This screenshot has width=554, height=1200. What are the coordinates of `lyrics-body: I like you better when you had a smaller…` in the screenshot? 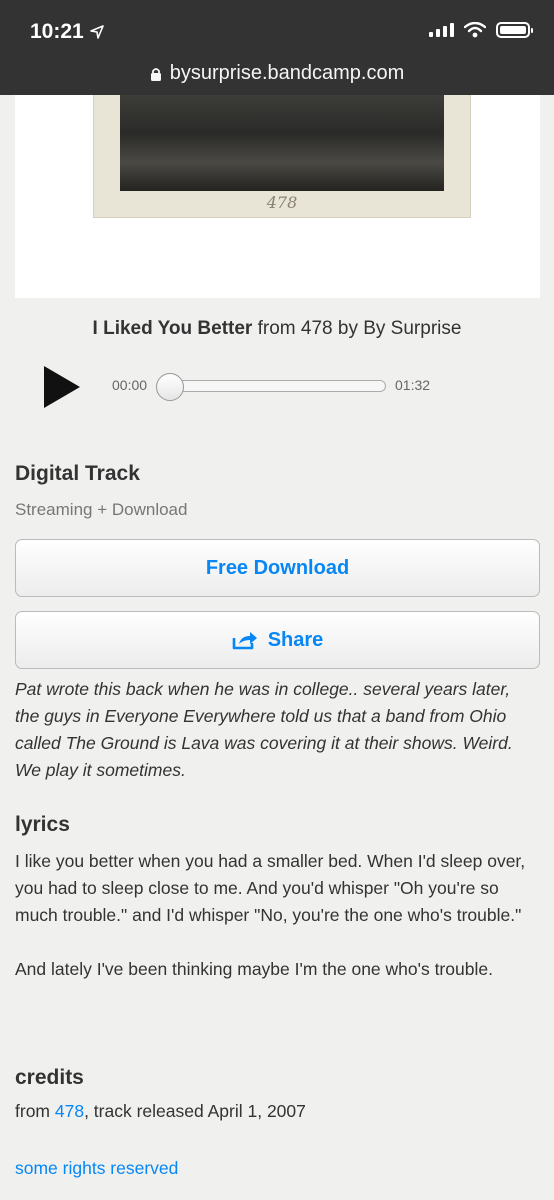 It's located at (277, 929).